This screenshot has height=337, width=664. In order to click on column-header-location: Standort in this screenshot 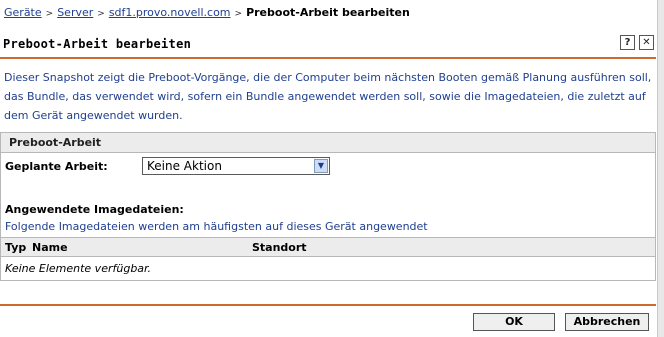, I will do `click(279, 247)`.